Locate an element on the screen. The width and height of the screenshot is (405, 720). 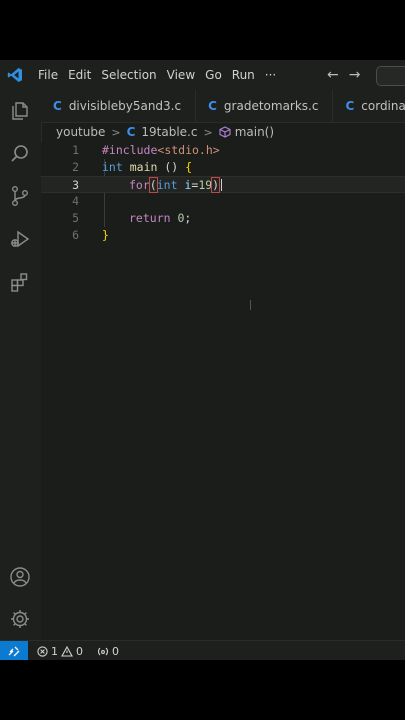
menu-go: Go is located at coordinates (213, 75).